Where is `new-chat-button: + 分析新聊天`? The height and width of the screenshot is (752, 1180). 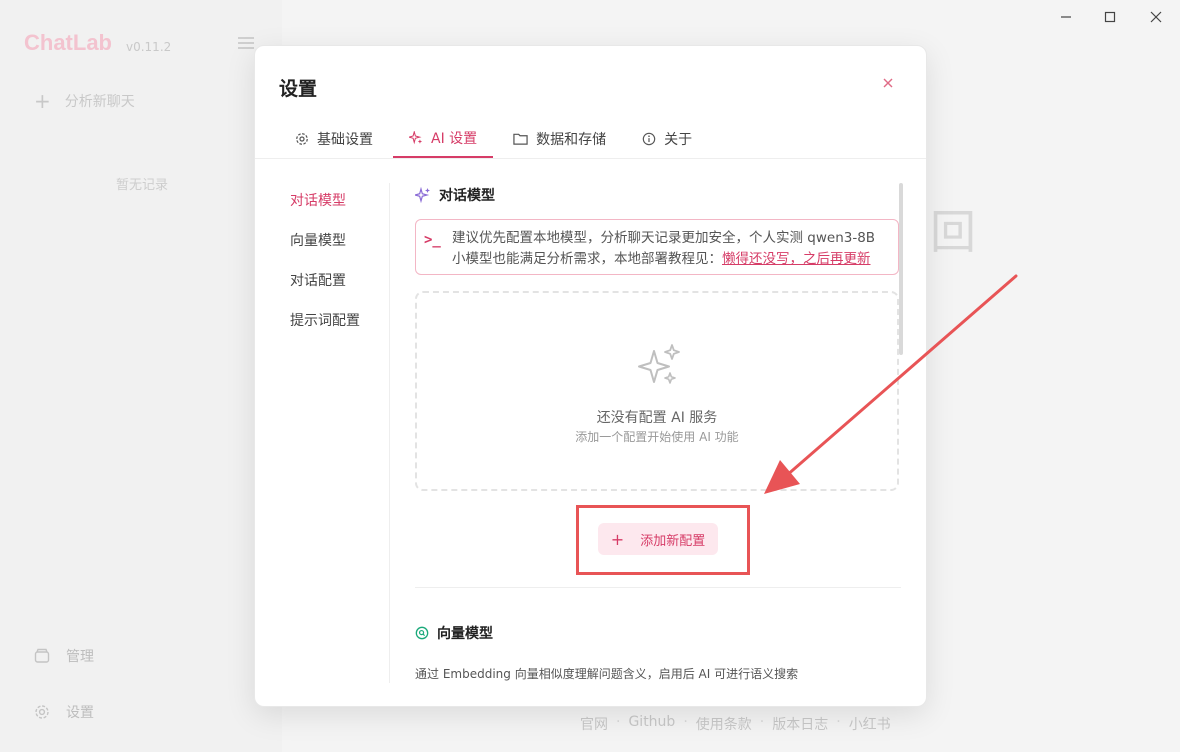
new-chat-button: + 分析新聊天 is located at coordinates (84, 101).